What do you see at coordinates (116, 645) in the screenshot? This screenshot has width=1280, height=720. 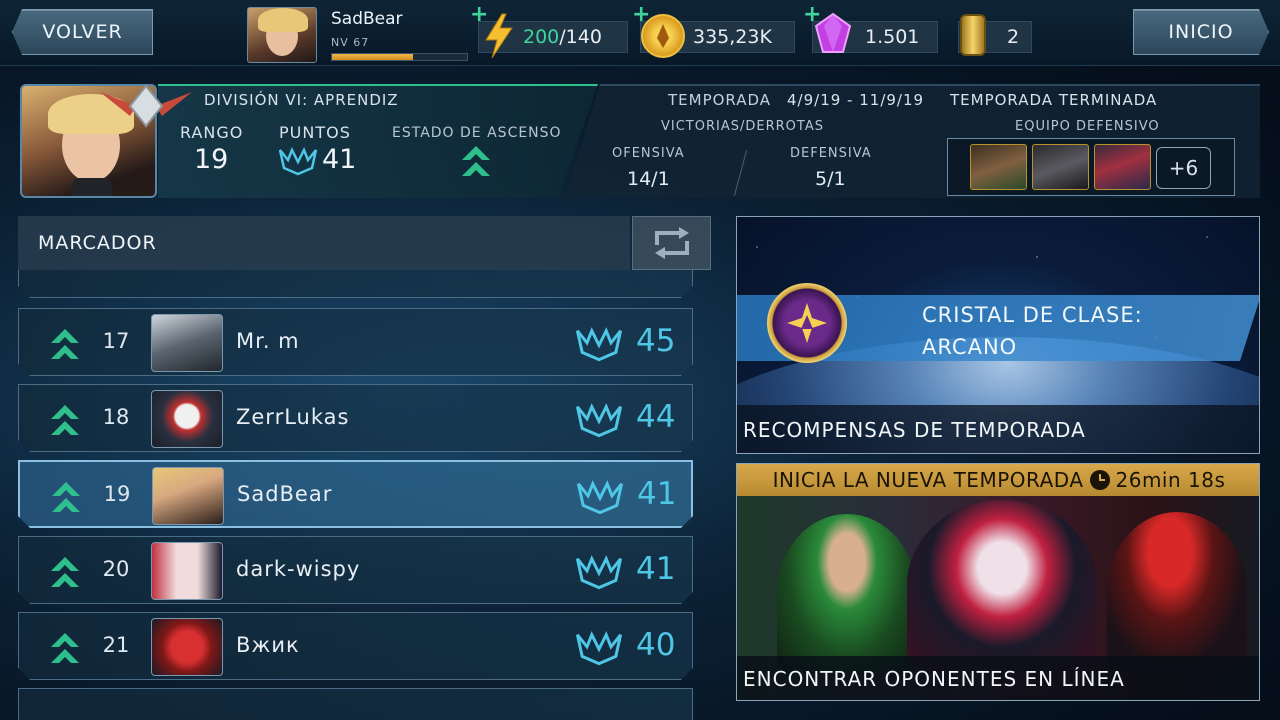 I see `row-rank: 21` at bounding box center [116, 645].